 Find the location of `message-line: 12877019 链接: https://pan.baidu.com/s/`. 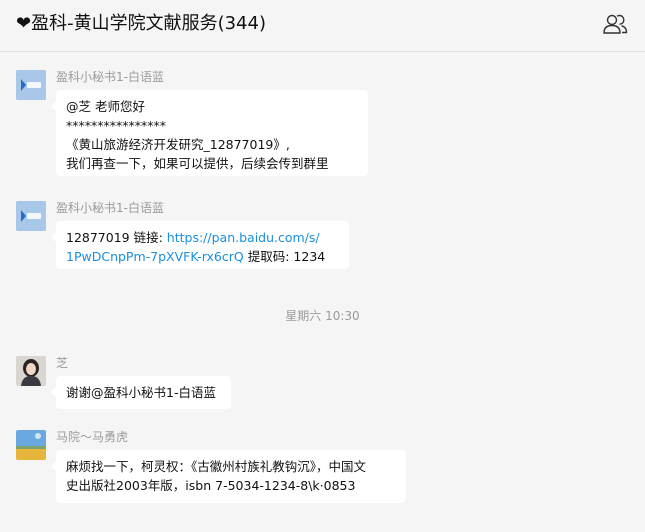

message-line: 12877019 链接: https://pan.baidu.com/s/ is located at coordinates (202, 237).